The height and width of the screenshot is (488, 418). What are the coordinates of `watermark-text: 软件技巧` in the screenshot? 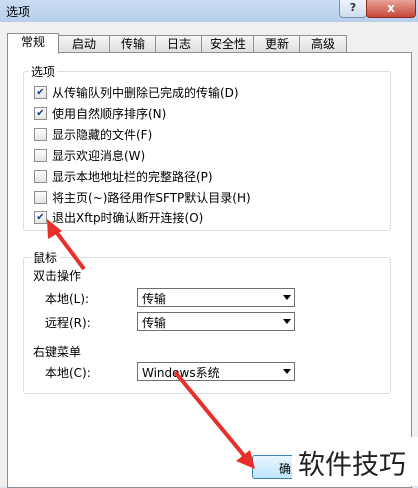 It's located at (352, 465).